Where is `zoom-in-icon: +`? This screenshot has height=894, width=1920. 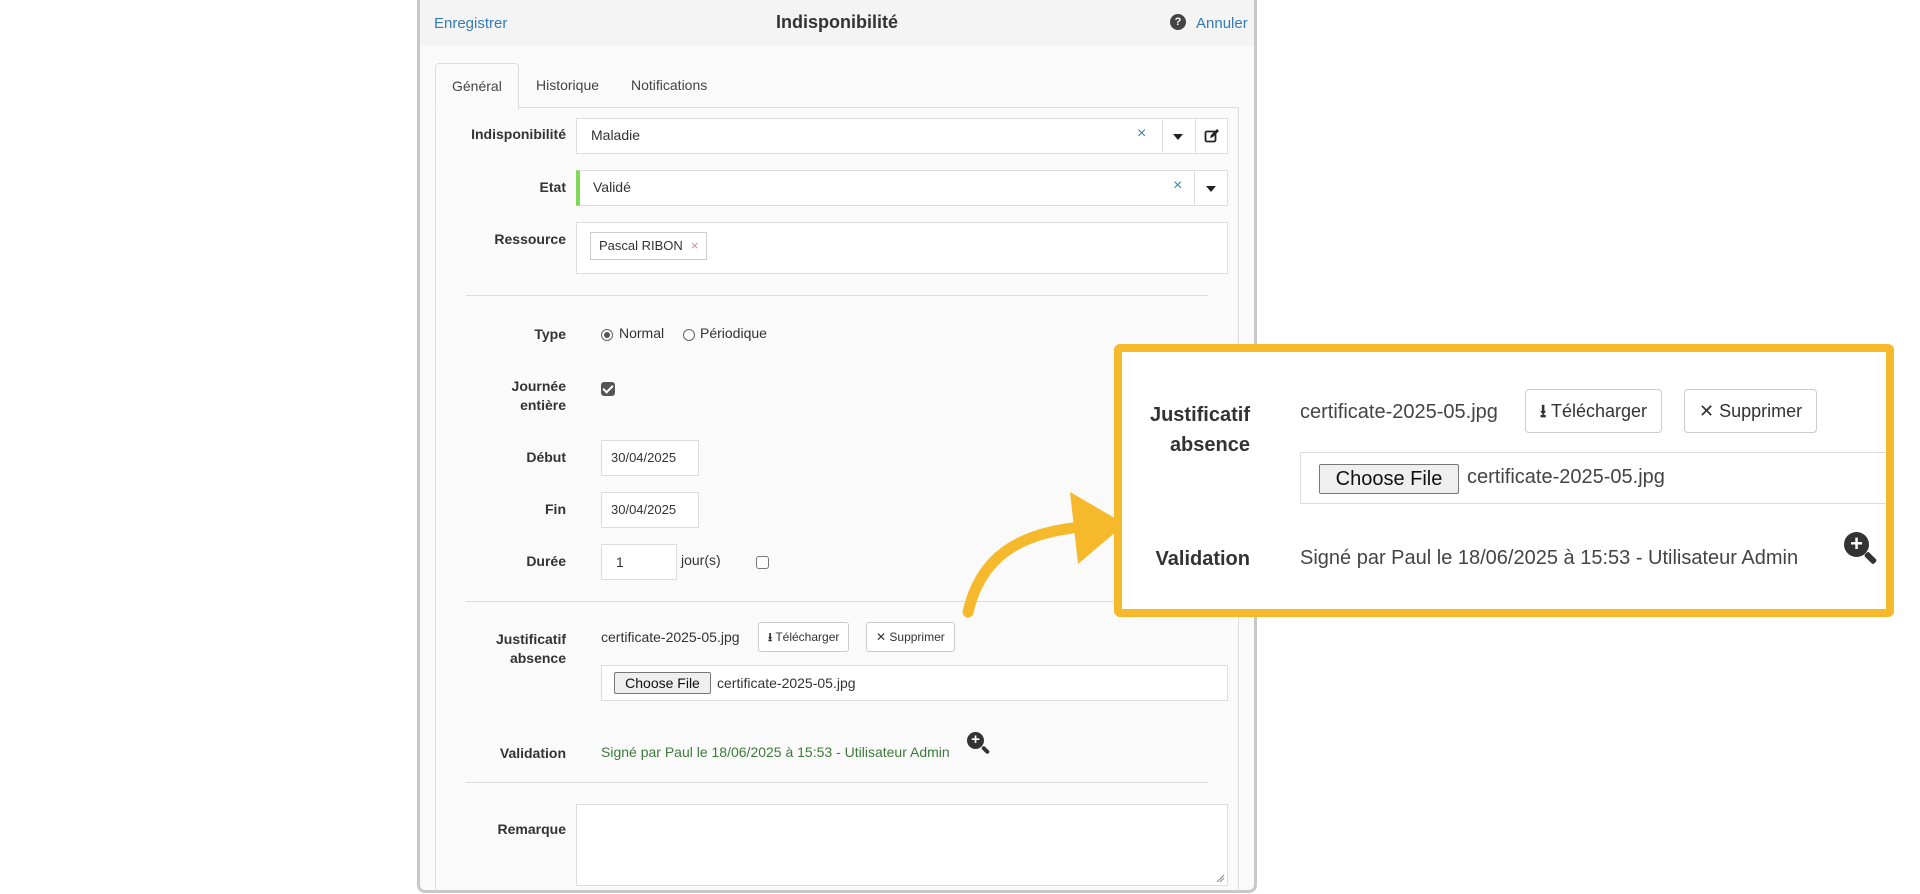
zoom-in-icon: + is located at coordinates (979, 743).